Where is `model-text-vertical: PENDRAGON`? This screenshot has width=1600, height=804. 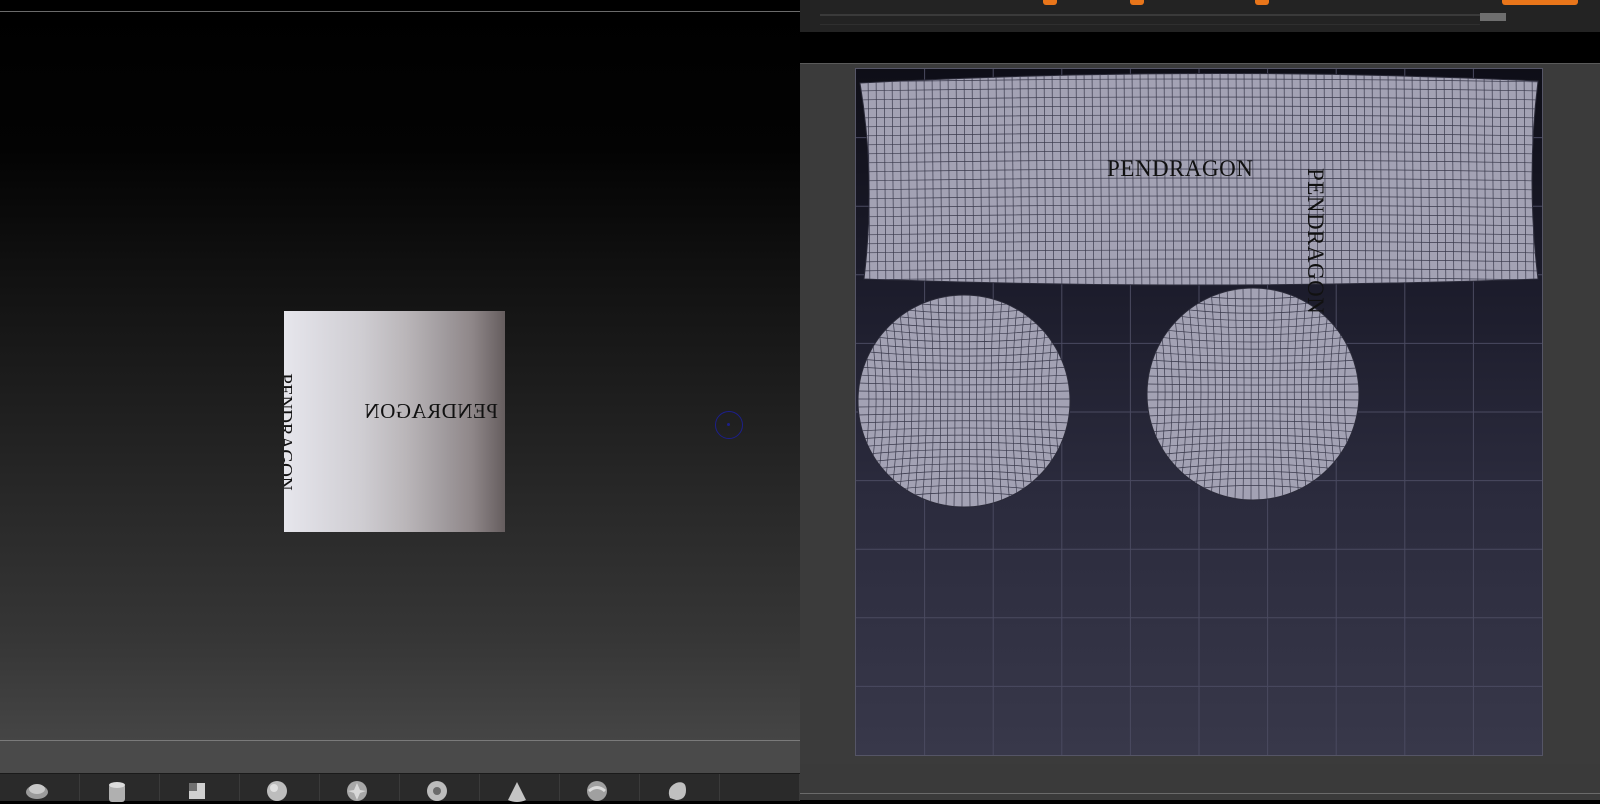
model-text-vertical: PENDRAGON is located at coordinates (290, 432).